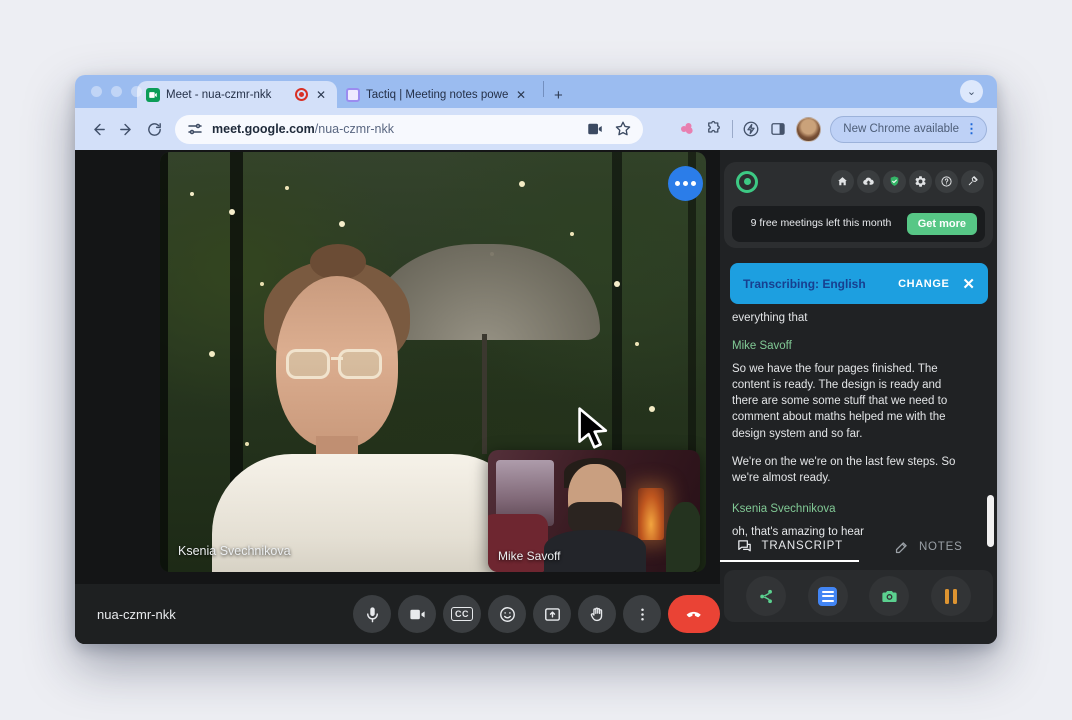 The image size is (1072, 720). I want to click on pin-icon, so click(972, 181).